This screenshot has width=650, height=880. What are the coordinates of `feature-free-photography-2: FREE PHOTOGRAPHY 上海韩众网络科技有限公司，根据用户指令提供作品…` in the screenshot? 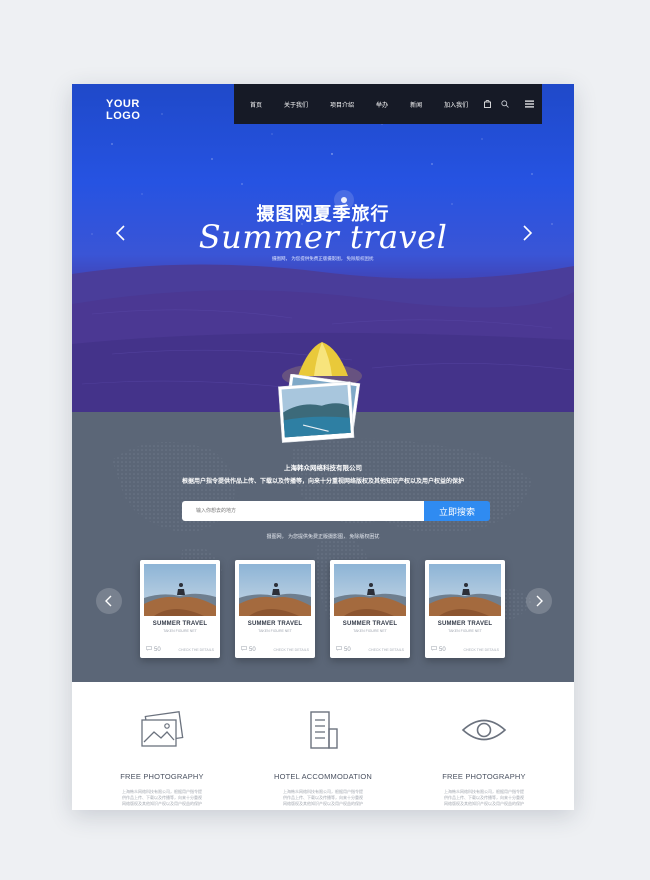 It's located at (484, 757).